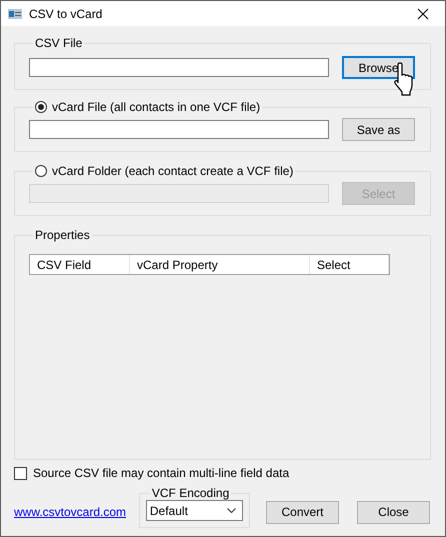 The image size is (446, 537). Describe the element at coordinates (378, 129) in the screenshot. I see `output-button: Save as` at that location.